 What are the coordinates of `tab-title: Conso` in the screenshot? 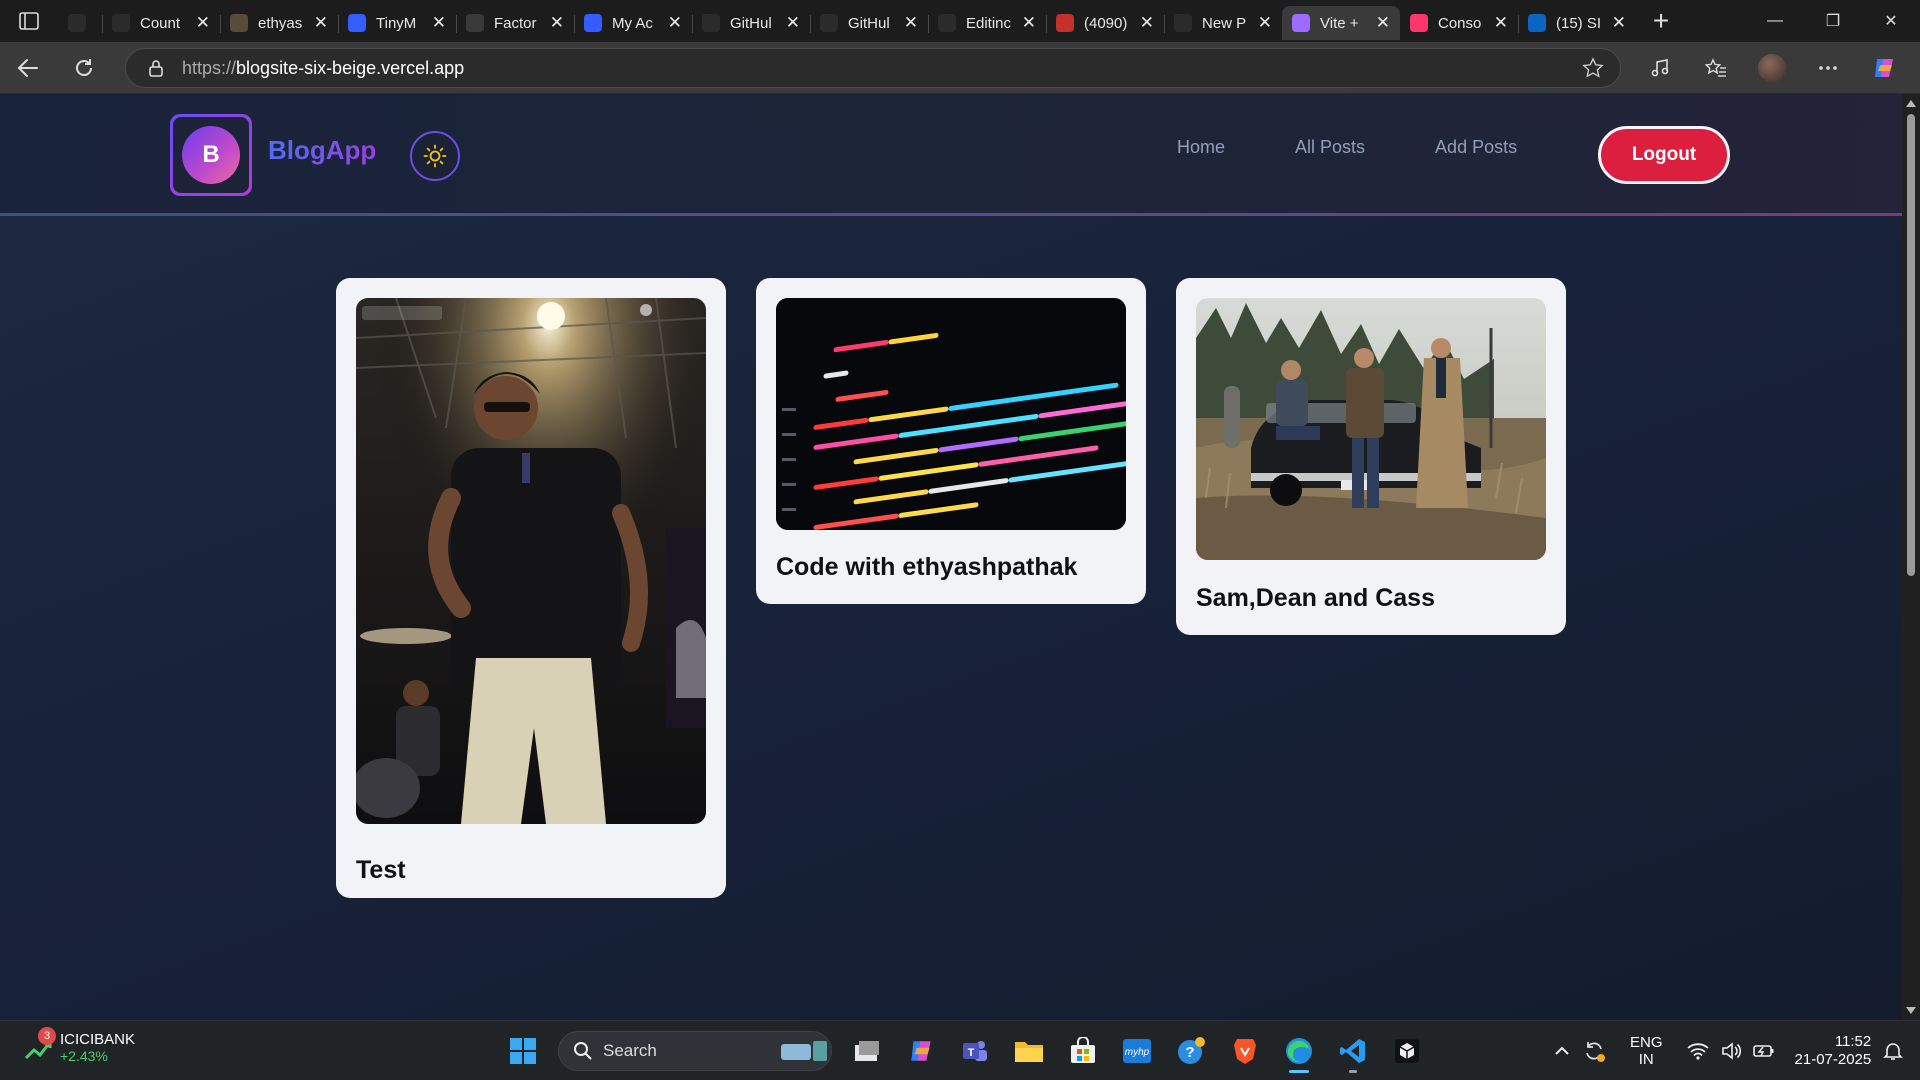 It's located at (1460, 23).